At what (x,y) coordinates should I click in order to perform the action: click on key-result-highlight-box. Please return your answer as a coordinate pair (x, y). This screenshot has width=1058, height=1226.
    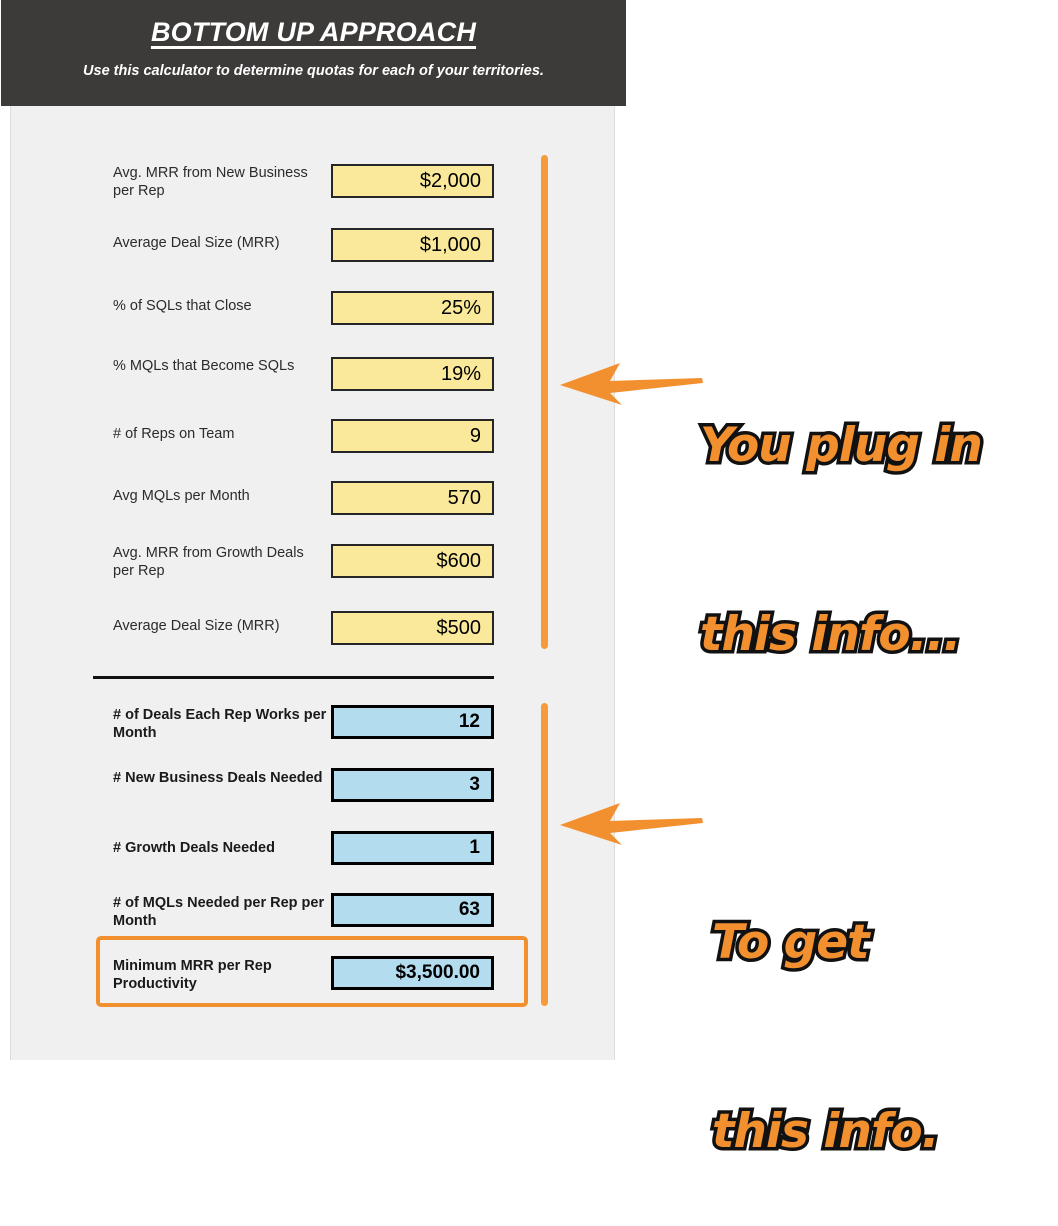
    Looking at the image, I should click on (312, 971).